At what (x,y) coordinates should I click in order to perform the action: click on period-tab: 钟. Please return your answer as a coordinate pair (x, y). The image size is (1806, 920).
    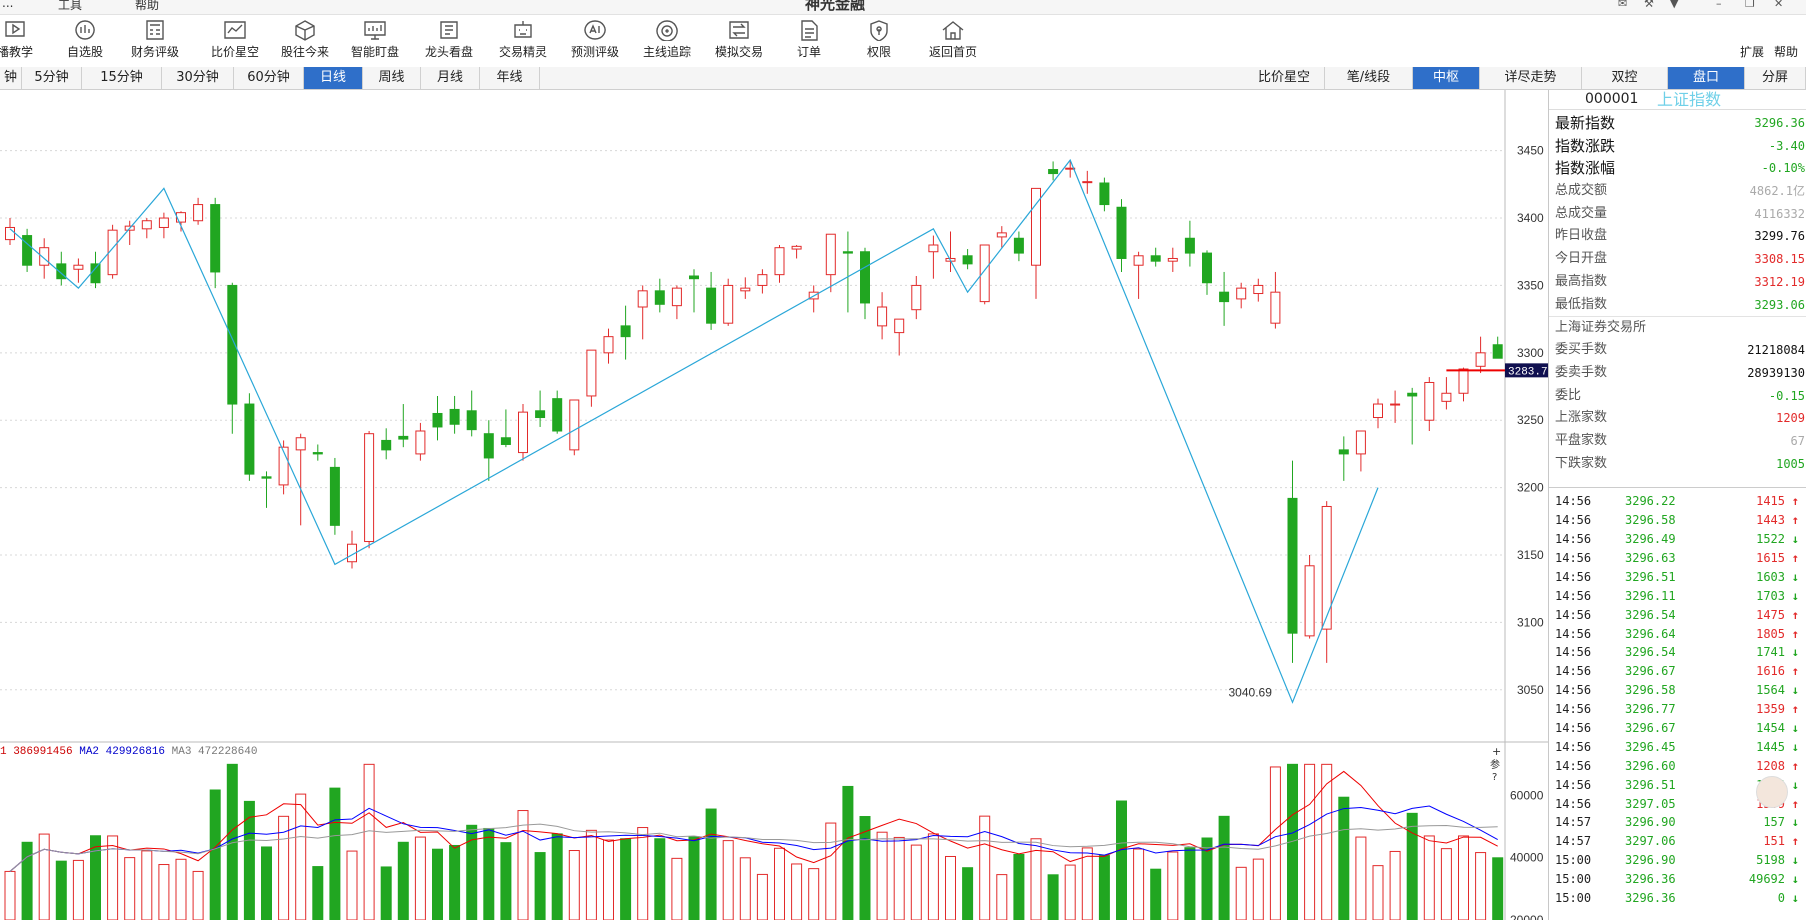
    Looking at the image, I should click on (11, 78).